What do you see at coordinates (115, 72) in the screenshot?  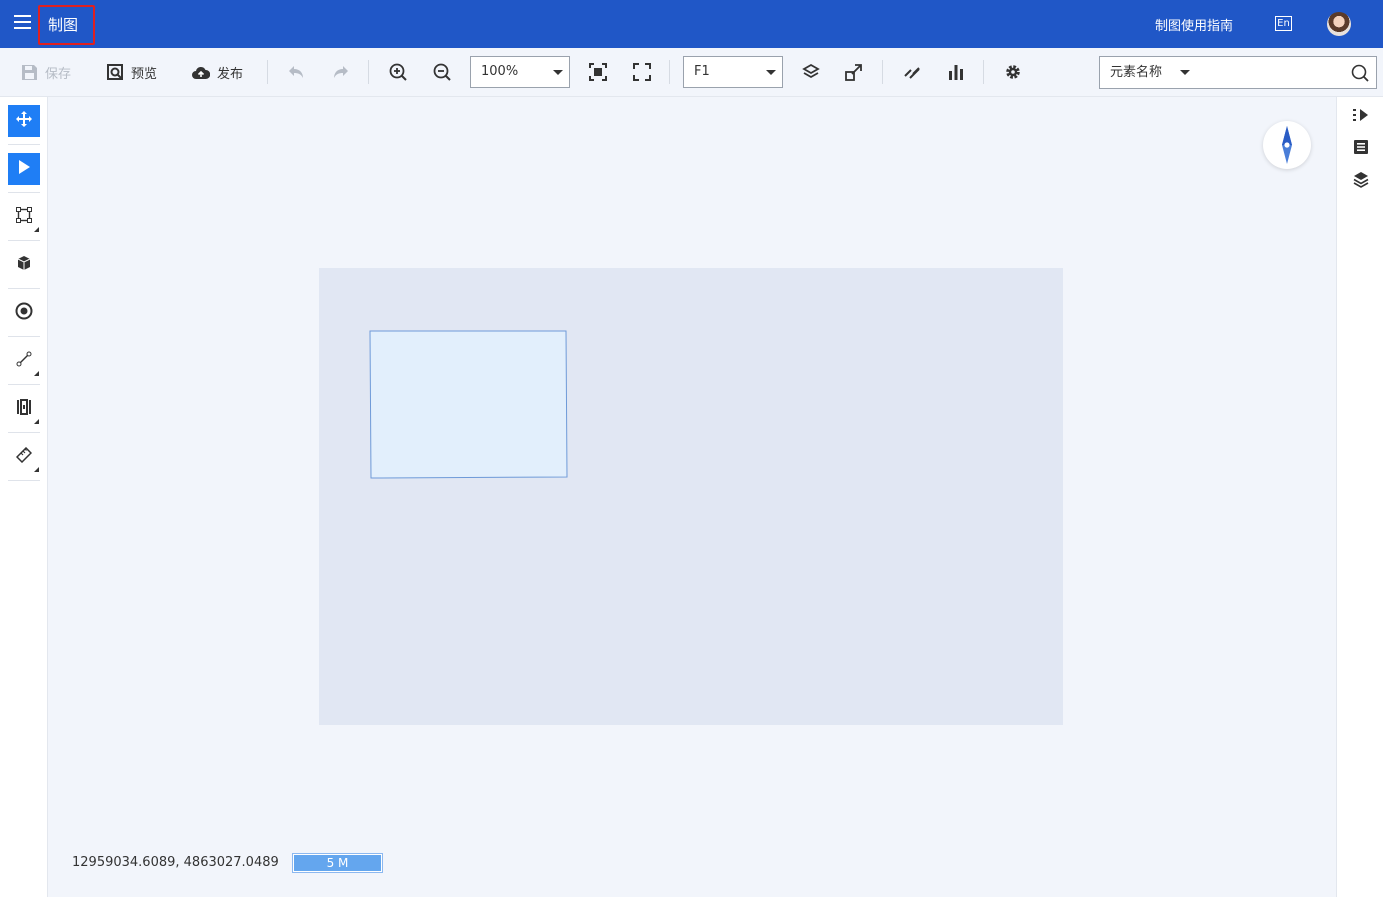 I see `preview-icon` at bounding box center [115, 72].